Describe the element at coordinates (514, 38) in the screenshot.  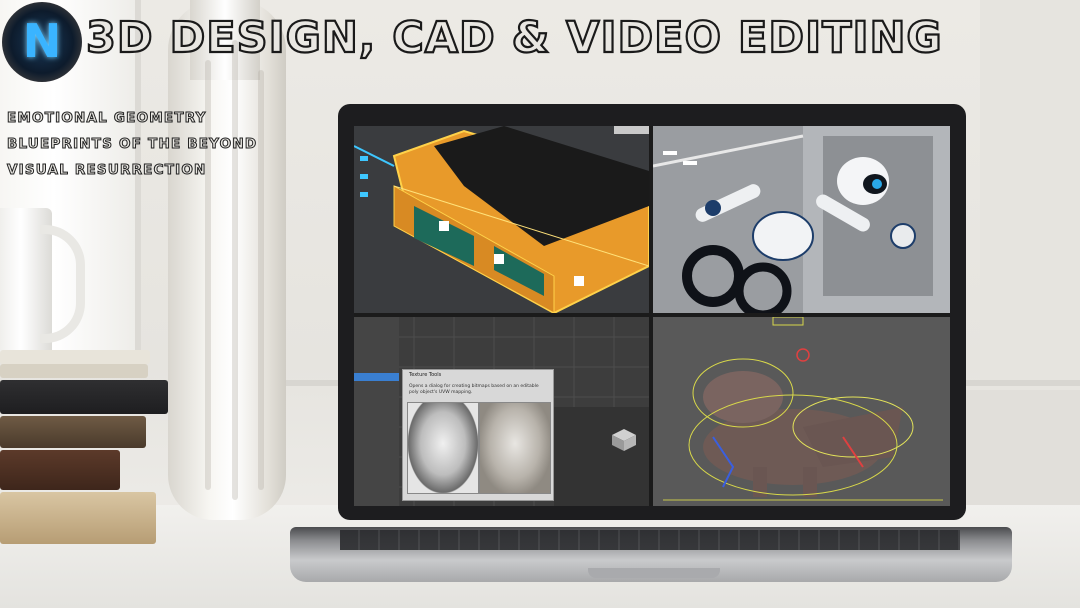
I see `page-title: 3D DESIGN, CAD & VIDEO EDITING` at that location.